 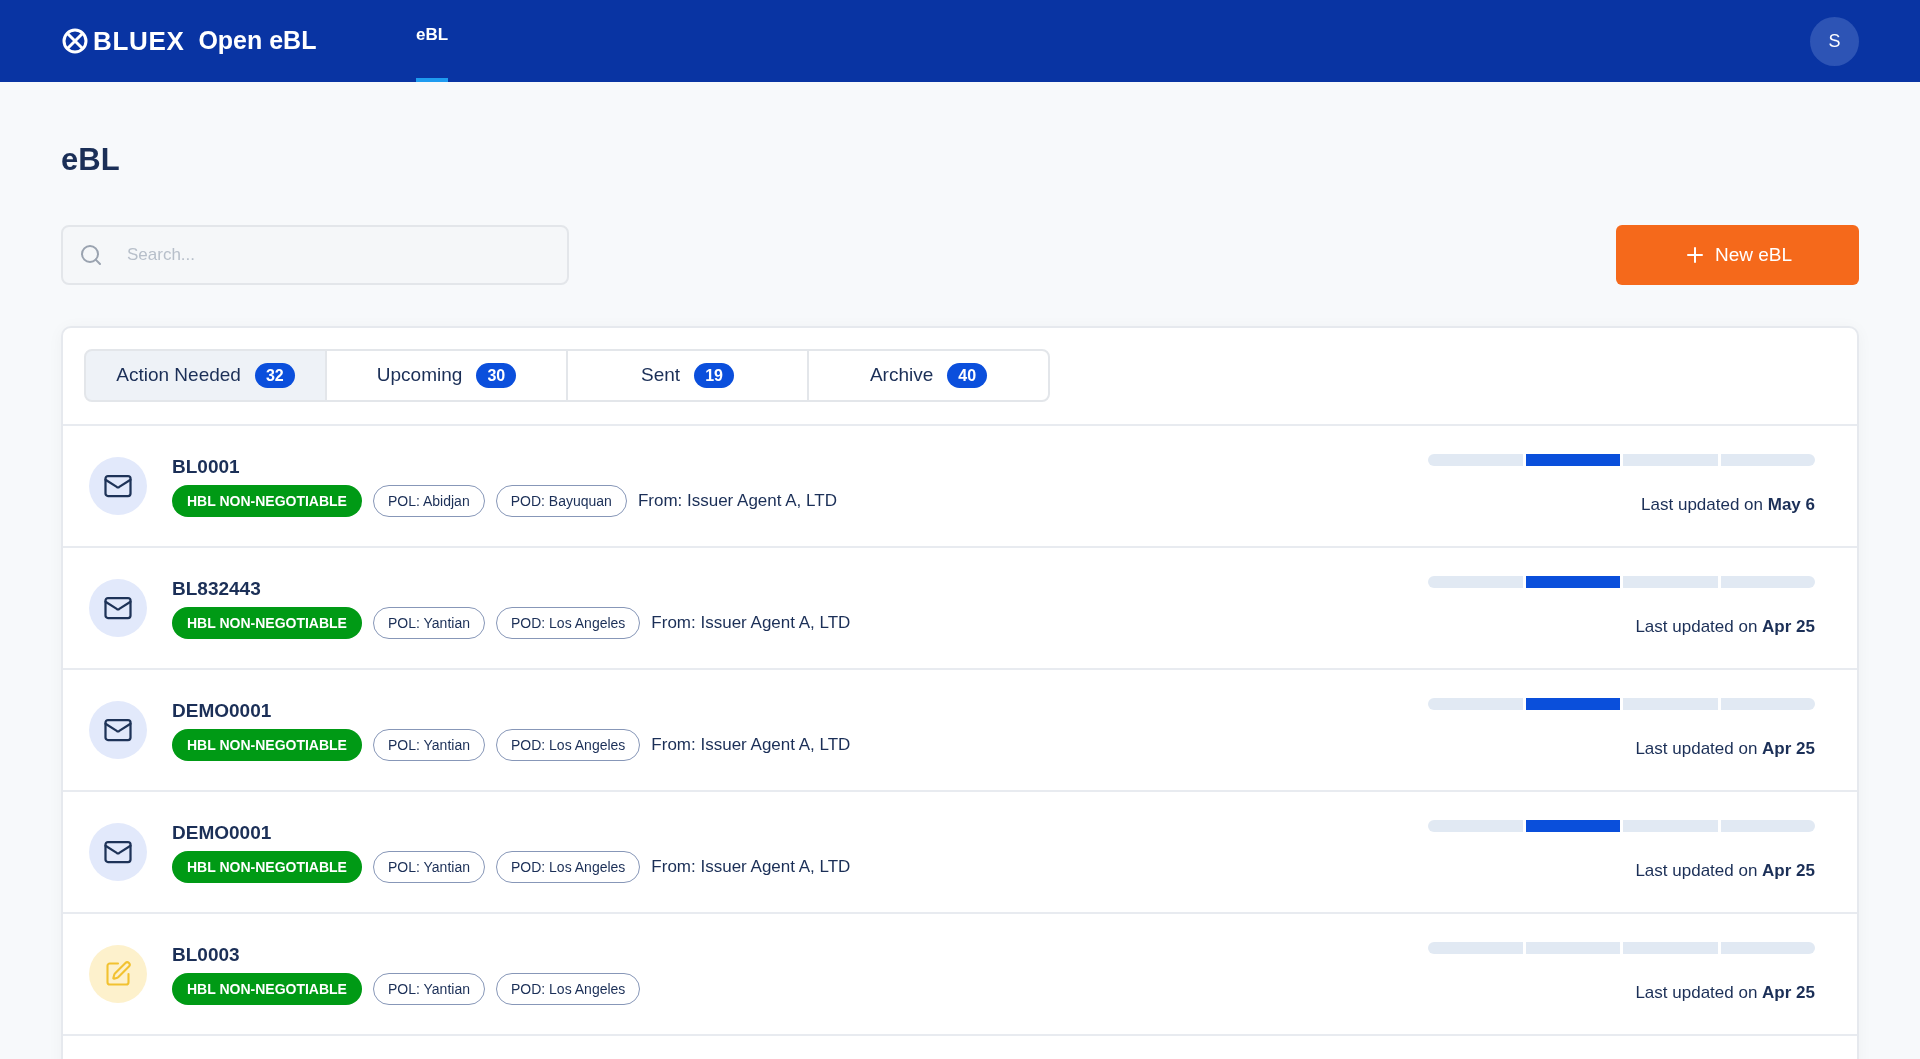 What do you see at coordinates (1834, 41) in the screenshot?
I see `user-avatar: S` at bounding box center [1834, 41].